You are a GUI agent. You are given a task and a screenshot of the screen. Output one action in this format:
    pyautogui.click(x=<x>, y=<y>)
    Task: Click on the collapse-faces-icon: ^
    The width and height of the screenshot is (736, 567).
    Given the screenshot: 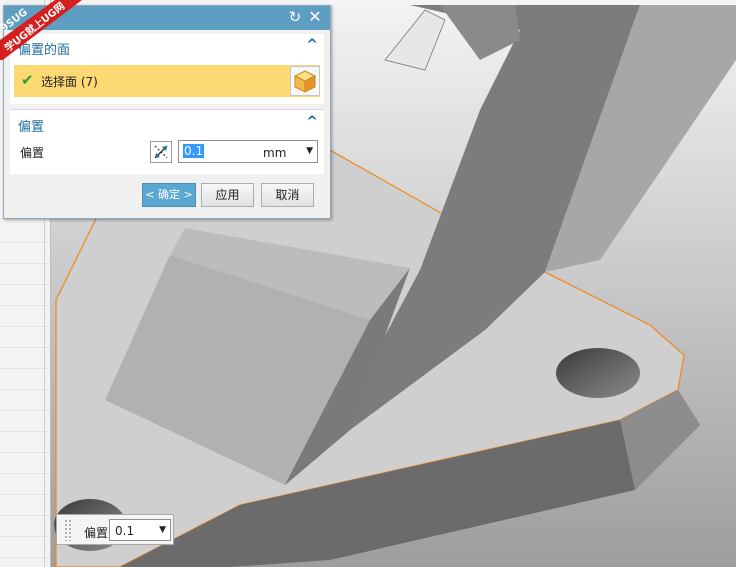 What is the action you would take?
    pyautogui.click(x=312, y=45)
    